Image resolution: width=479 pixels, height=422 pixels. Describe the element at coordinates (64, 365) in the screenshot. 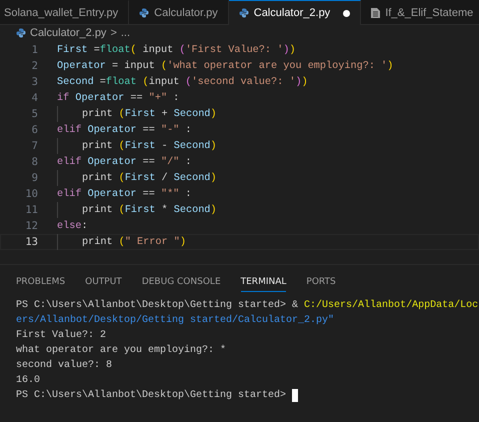

I see `terminal-line: second value?: 8` at that location.